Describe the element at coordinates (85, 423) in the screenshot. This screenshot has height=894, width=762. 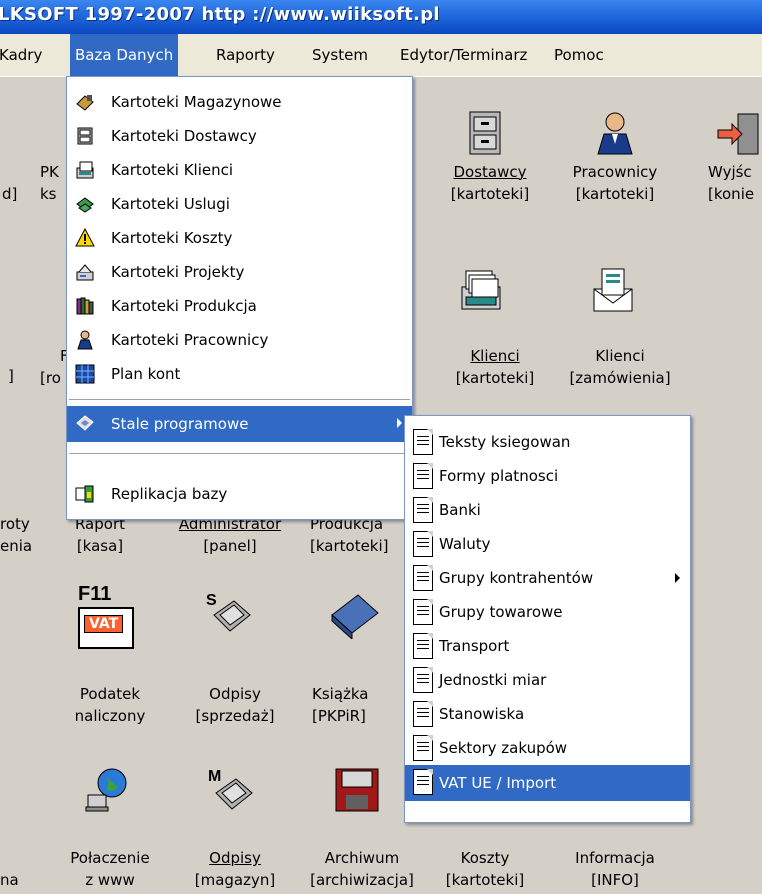
I see `diamond-icon` at that location.